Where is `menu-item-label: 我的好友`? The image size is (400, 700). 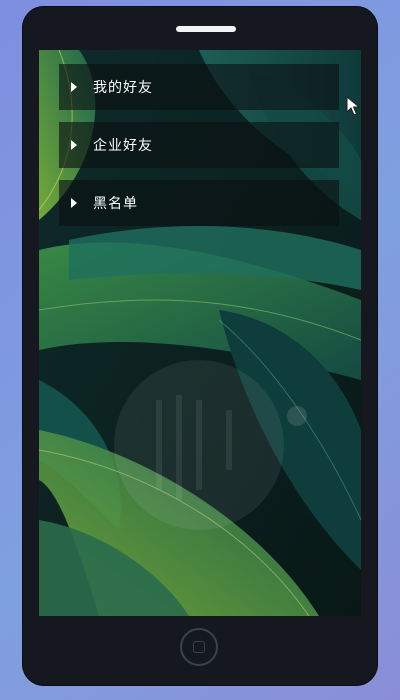 menu-item-label: 我的好友 is located at coordinates (123, 88).